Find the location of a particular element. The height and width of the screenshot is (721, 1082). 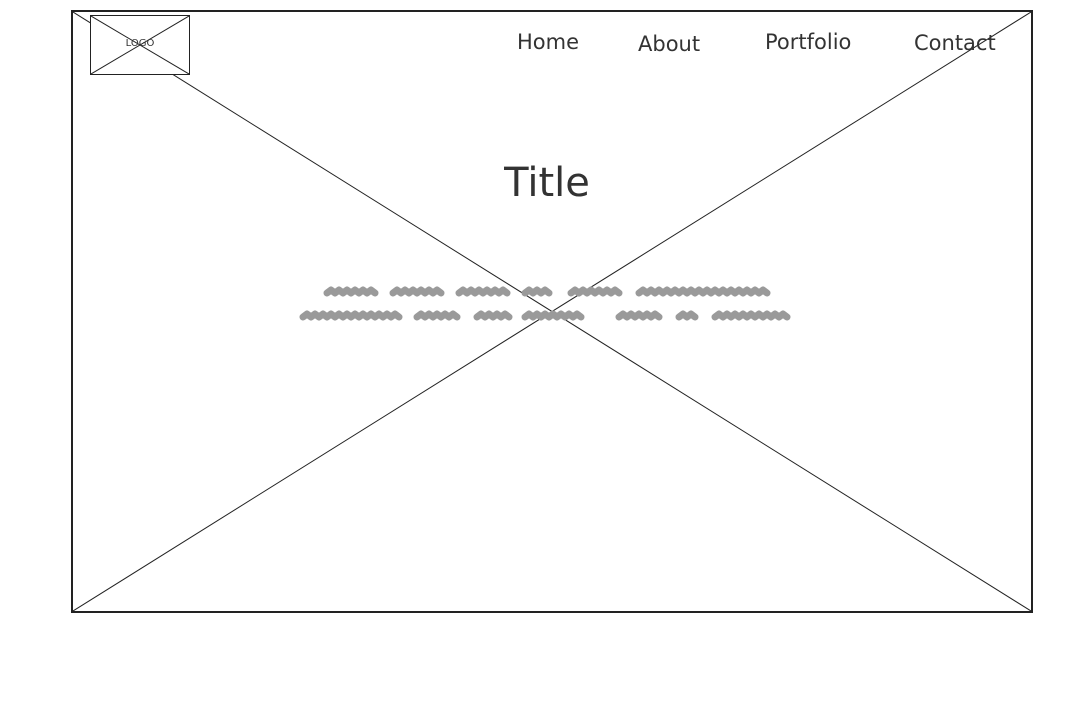

logo-label: LOGO is located at coordinates (140, 43).